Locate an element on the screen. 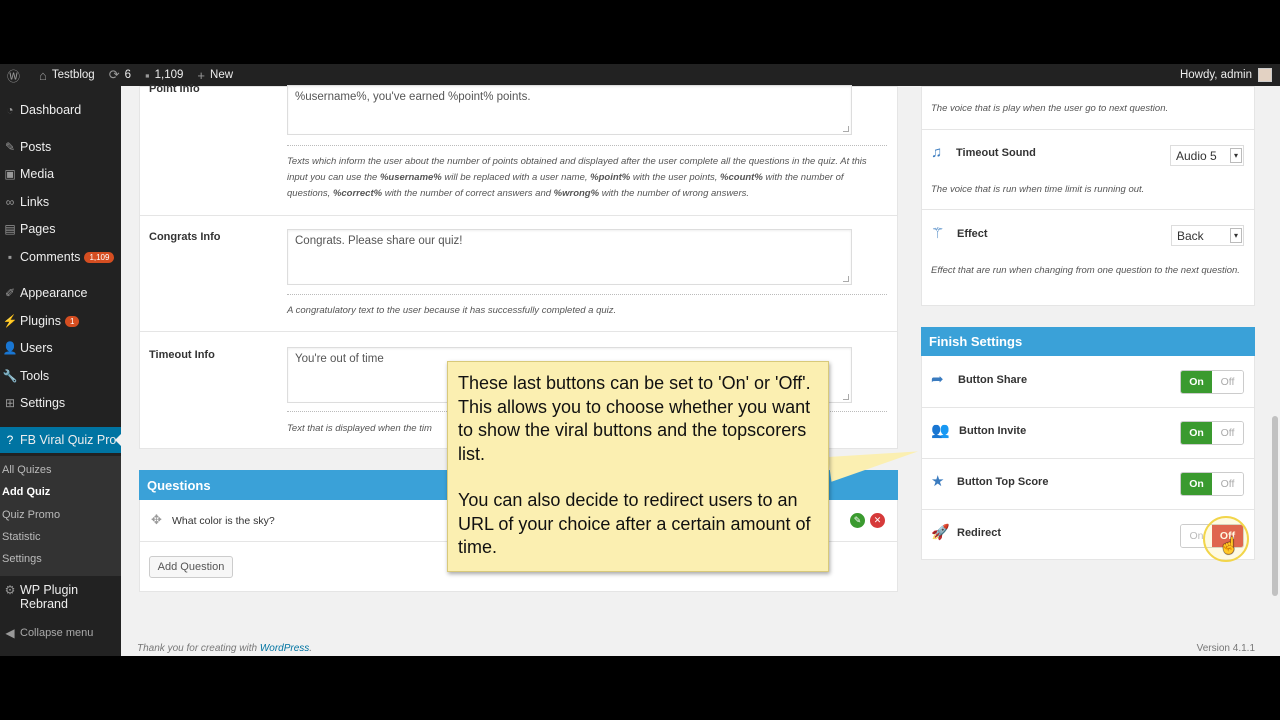  congrats-info-textarea: Congrats. Please share our quiz! is located at coordinates (569, 257).